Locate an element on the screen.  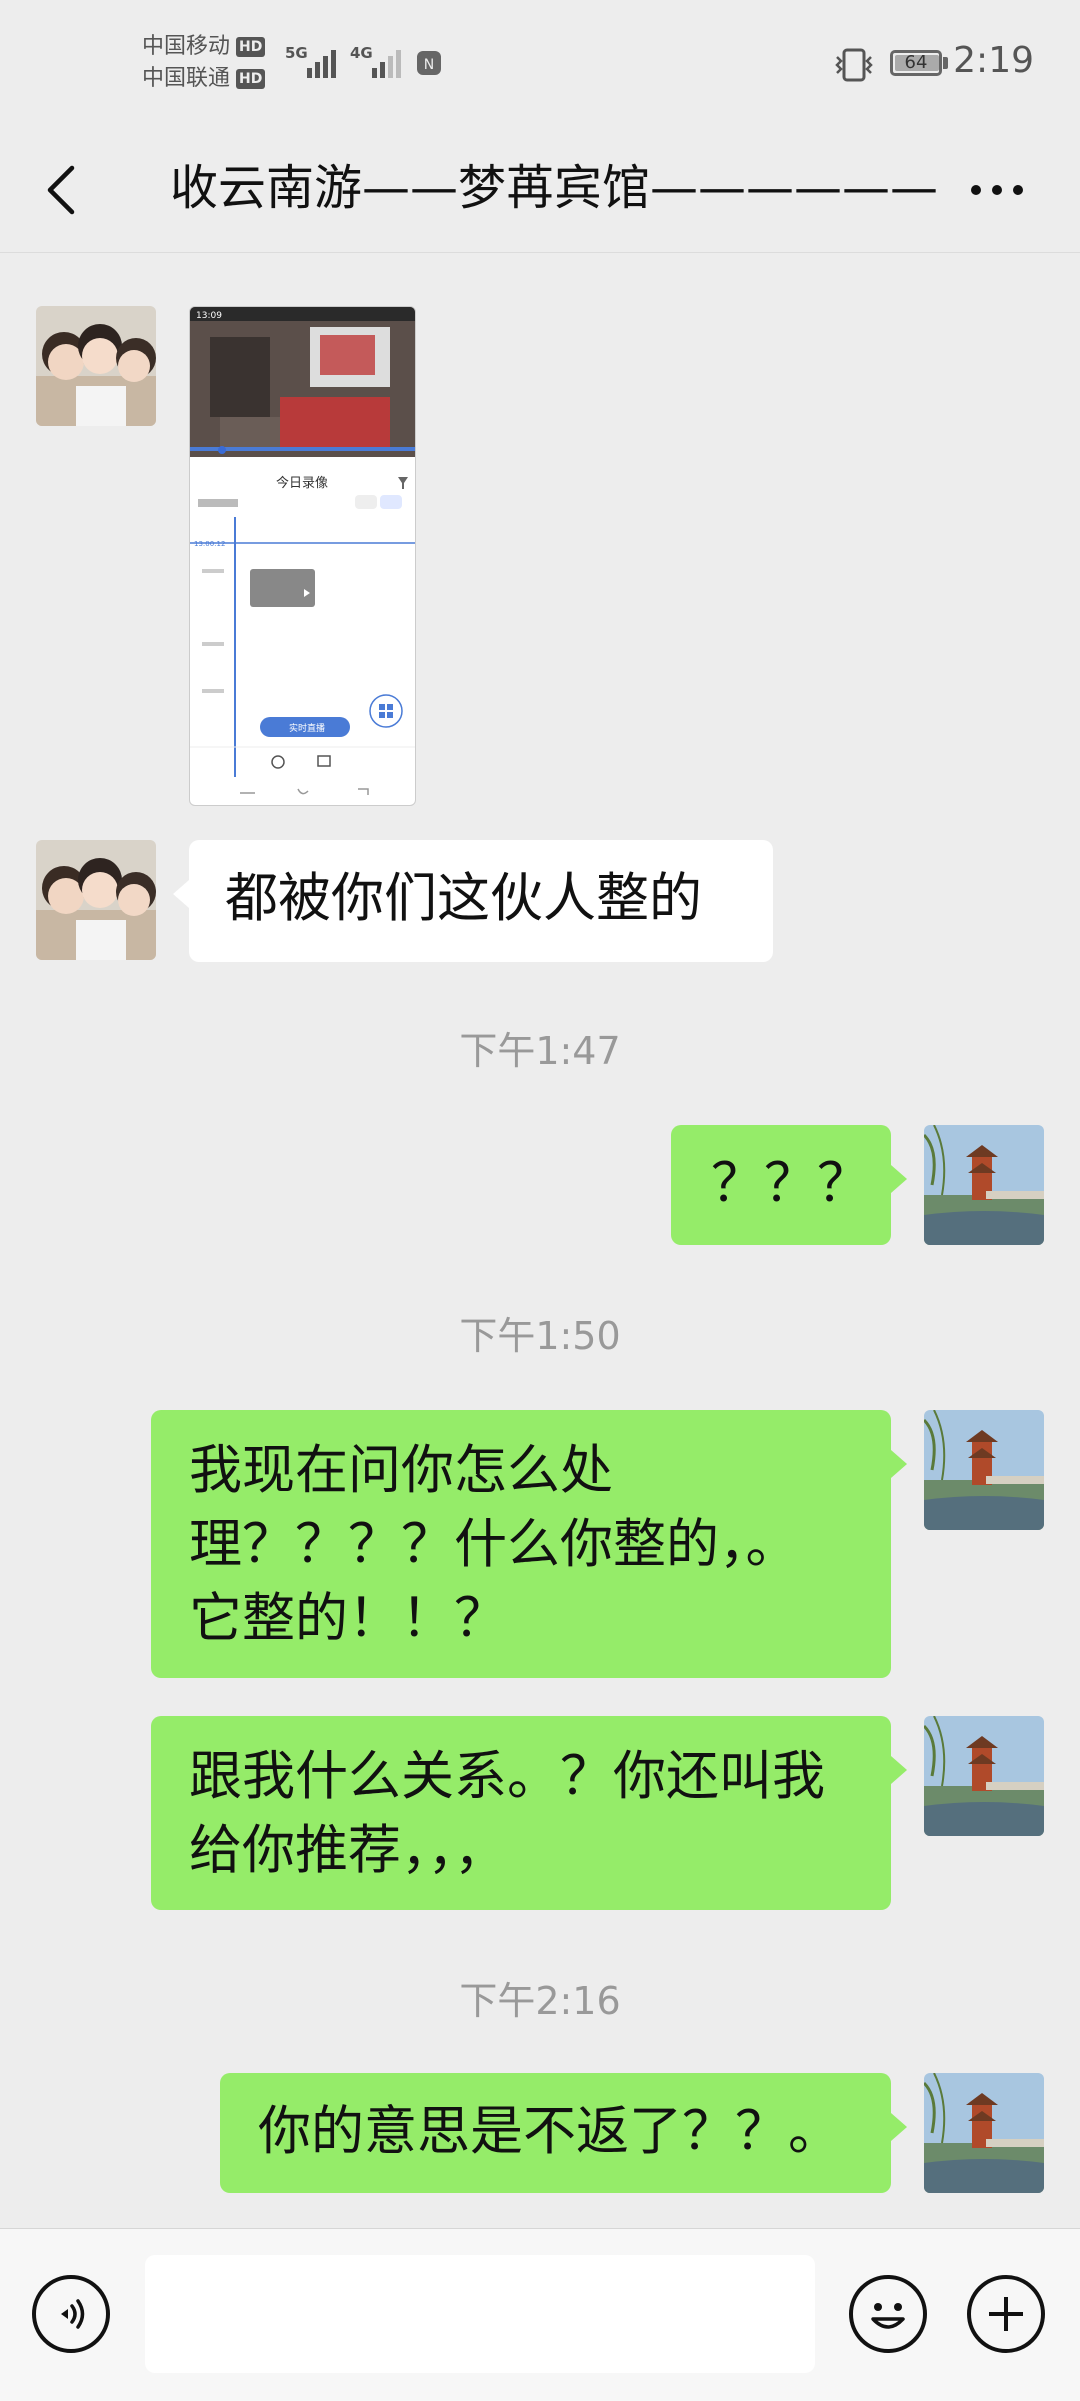
clock: 2:19 is located at coordinates (993, 60).